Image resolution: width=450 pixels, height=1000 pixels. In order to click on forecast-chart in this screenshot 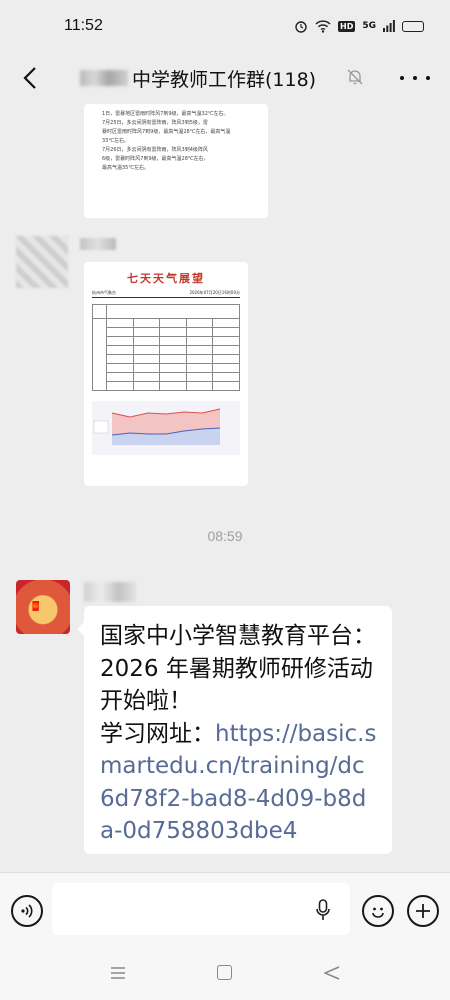, I will do `click(166, 428)`.